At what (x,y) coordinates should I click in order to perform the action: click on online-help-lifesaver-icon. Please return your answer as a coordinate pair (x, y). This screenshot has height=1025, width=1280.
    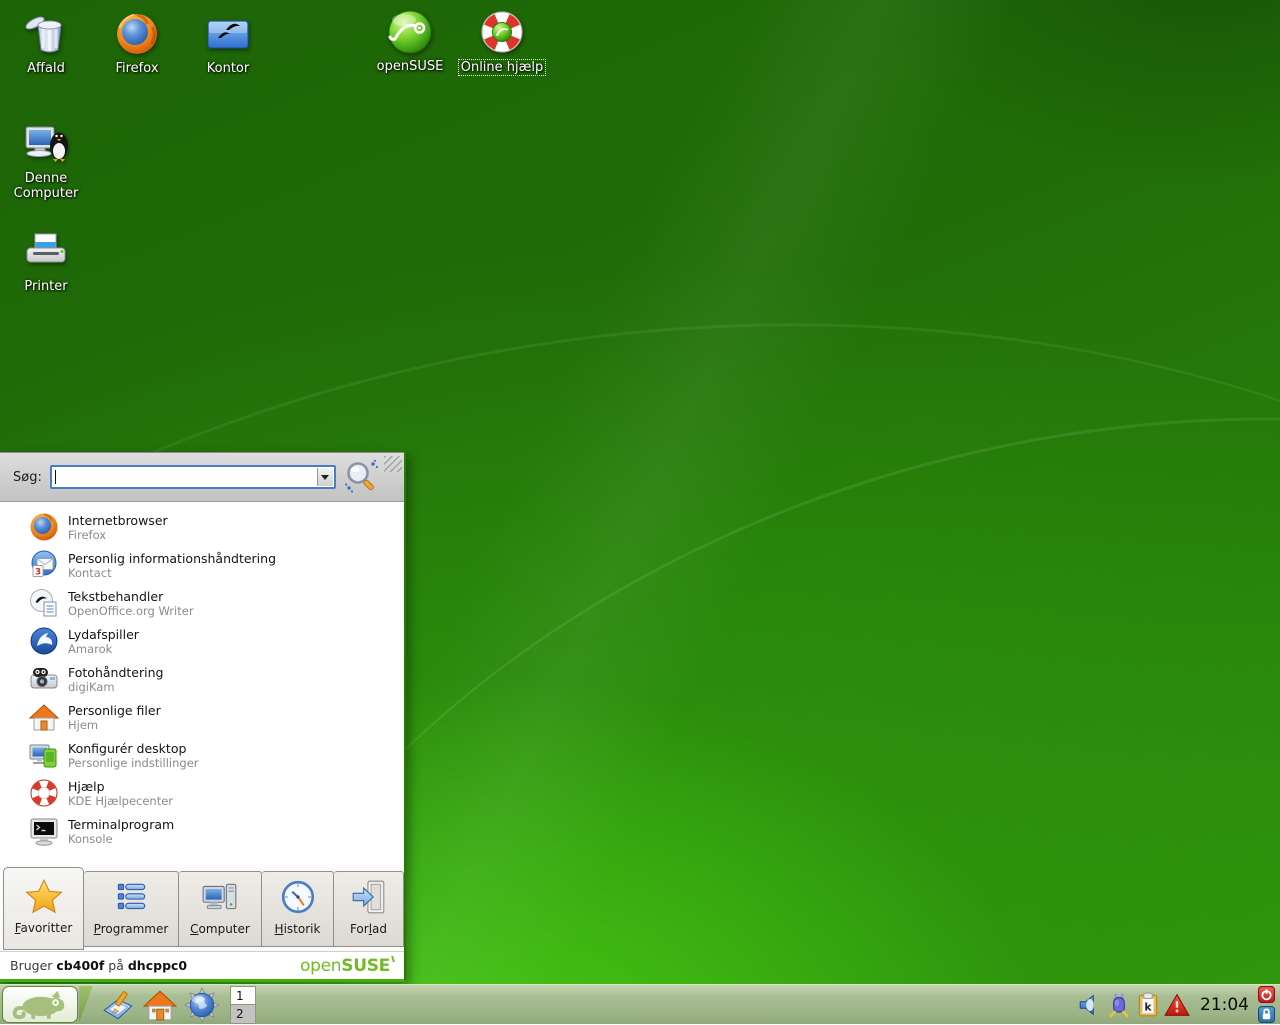
    Looking at the image, I should click on (502, 32).